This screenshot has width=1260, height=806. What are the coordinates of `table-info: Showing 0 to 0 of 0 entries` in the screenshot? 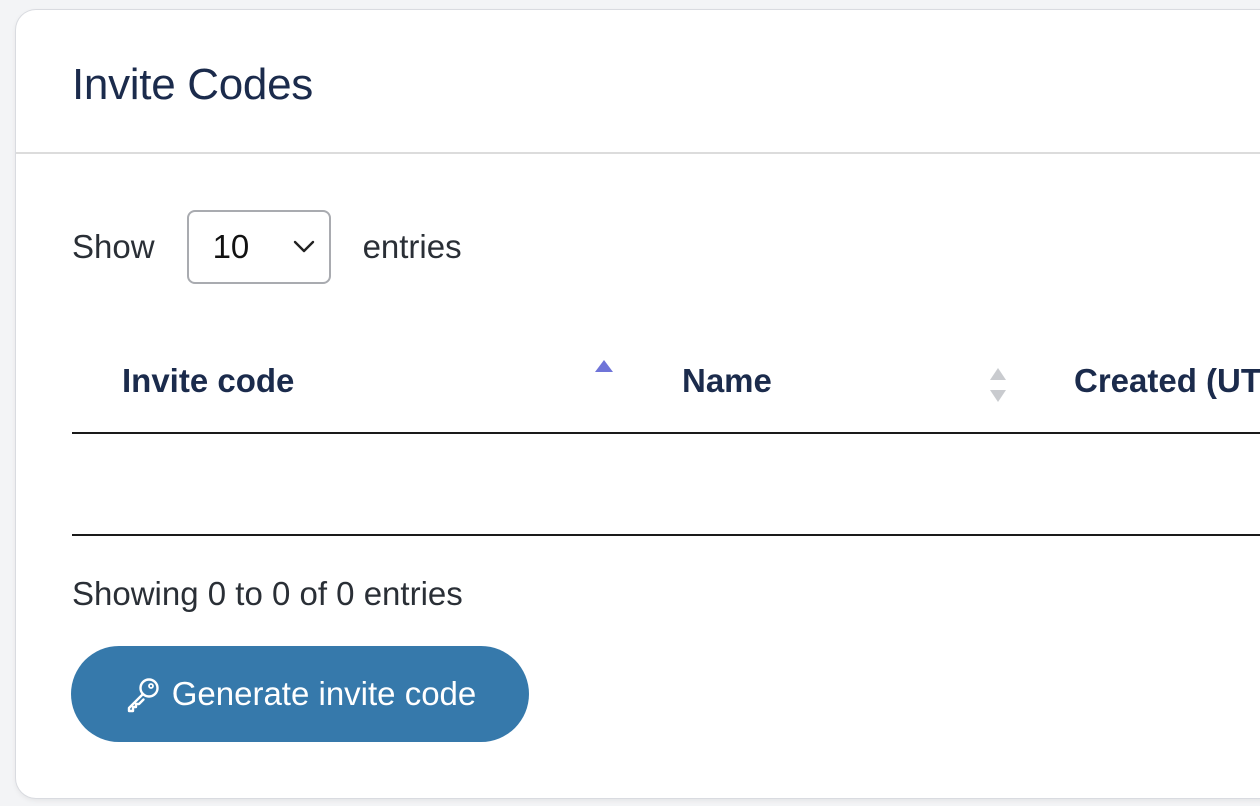 It's located at (267, 593).